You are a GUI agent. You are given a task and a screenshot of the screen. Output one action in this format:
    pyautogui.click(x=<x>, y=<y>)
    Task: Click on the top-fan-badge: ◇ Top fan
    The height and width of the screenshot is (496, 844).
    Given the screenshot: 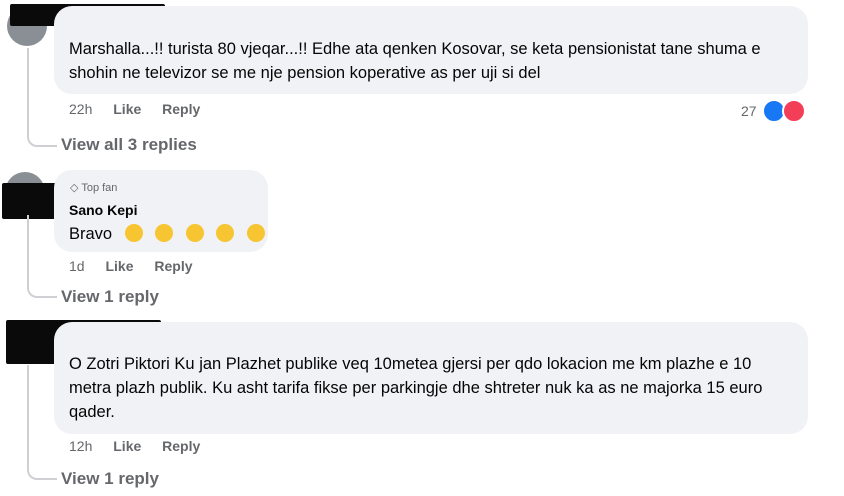 What is the action you would take?
    pyautogui.click(x=94, y=188)
    